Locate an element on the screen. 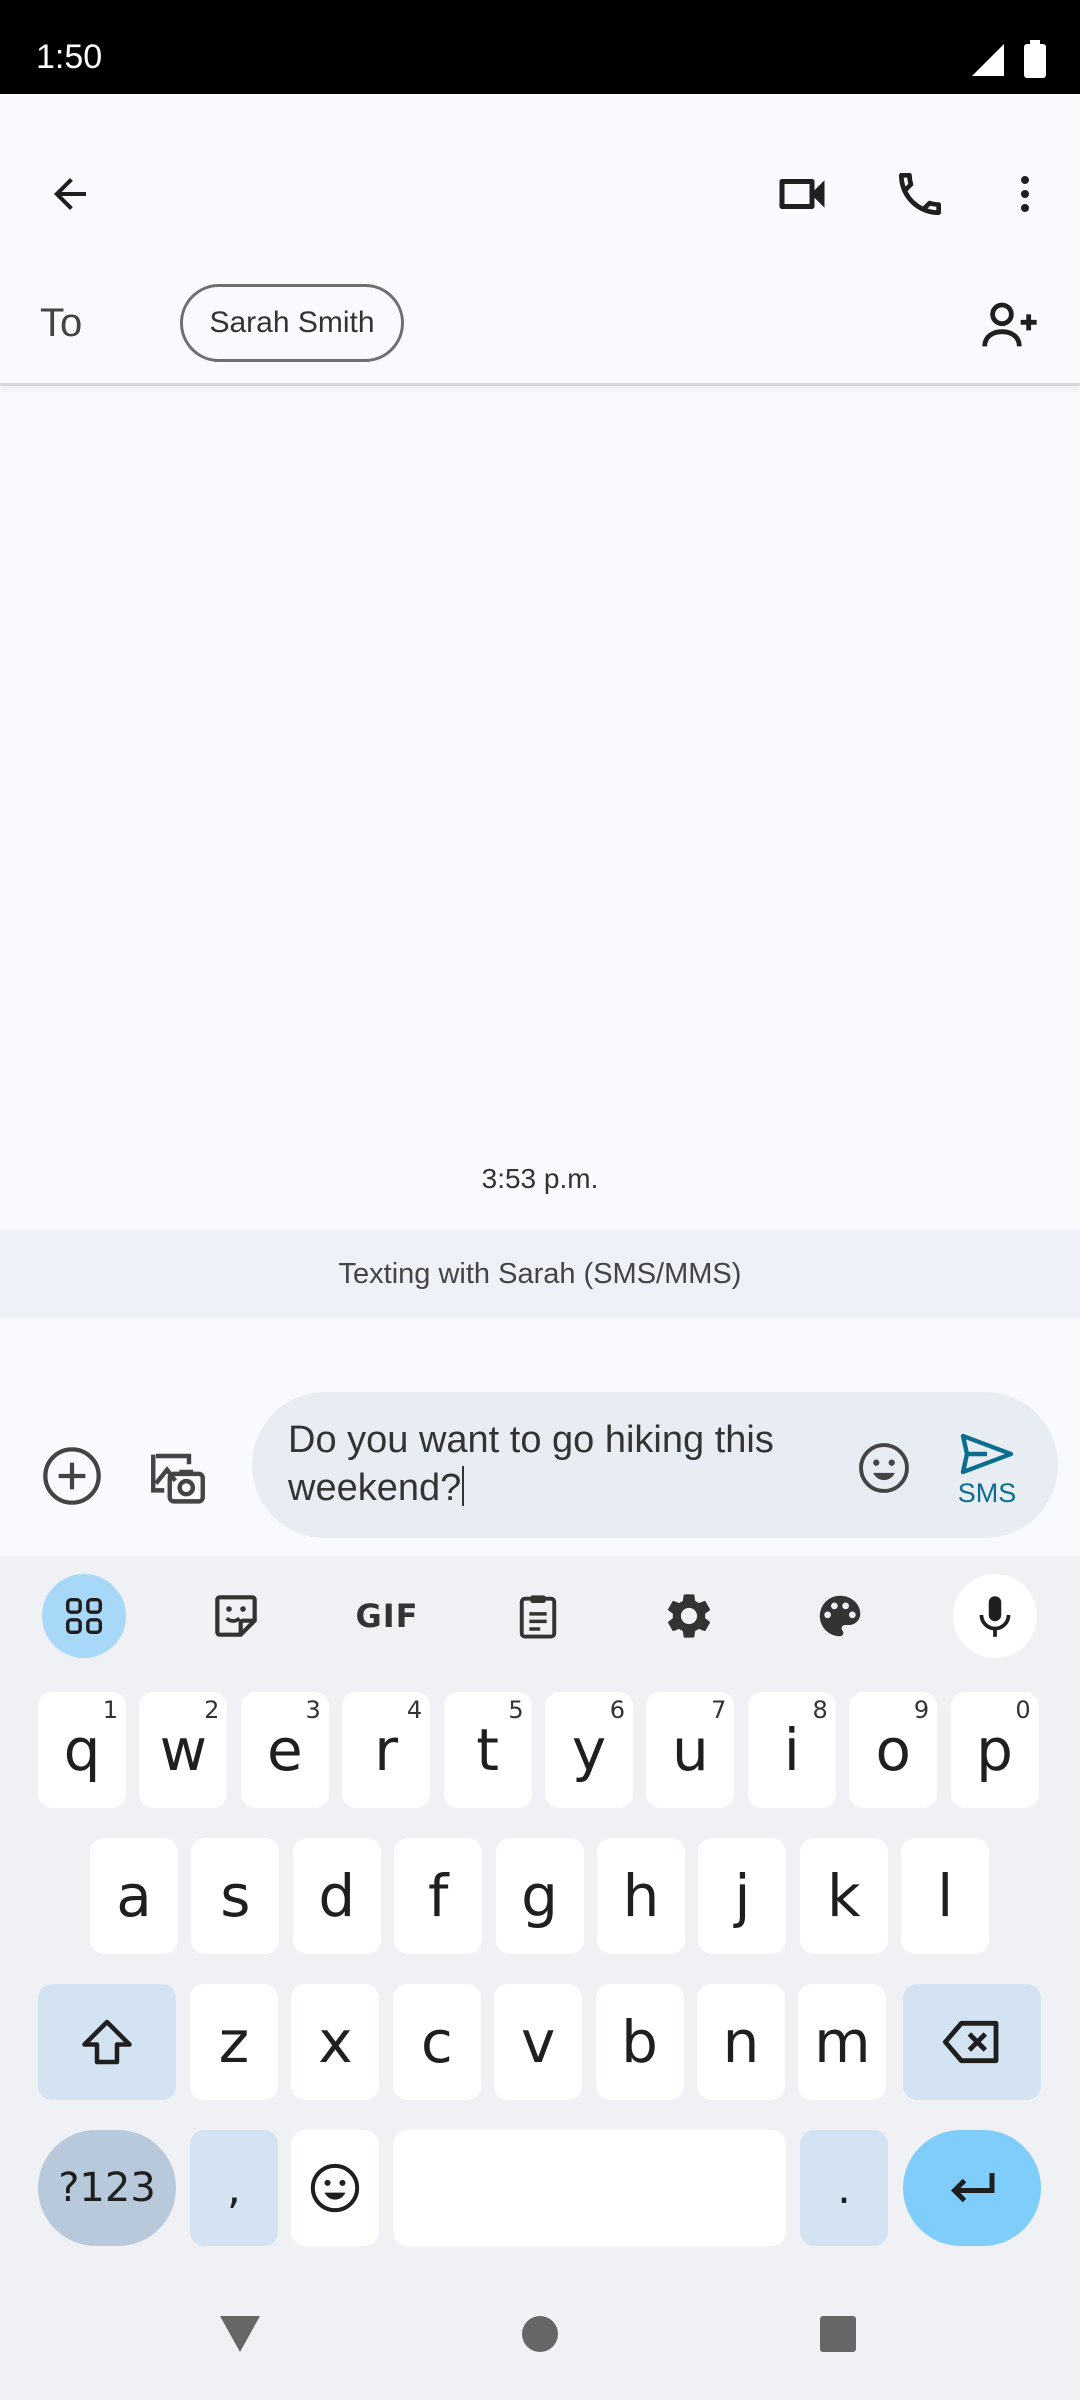 The width and height of the screenshot is (1080, 2400). comma-key: , is located at coordinates (234, 2188).